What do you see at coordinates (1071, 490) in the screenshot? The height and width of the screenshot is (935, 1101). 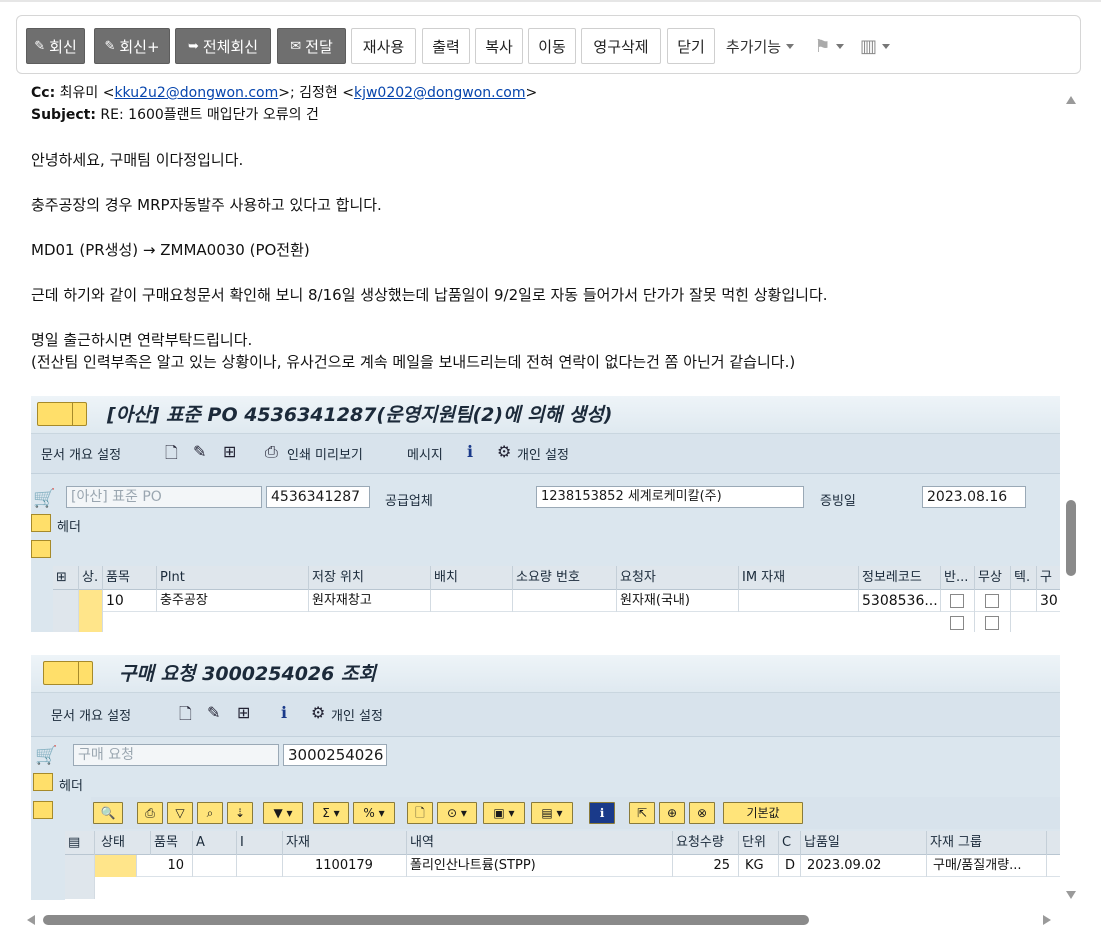 I see `vertical-scrollbar` at bounding box center [1071, 490].